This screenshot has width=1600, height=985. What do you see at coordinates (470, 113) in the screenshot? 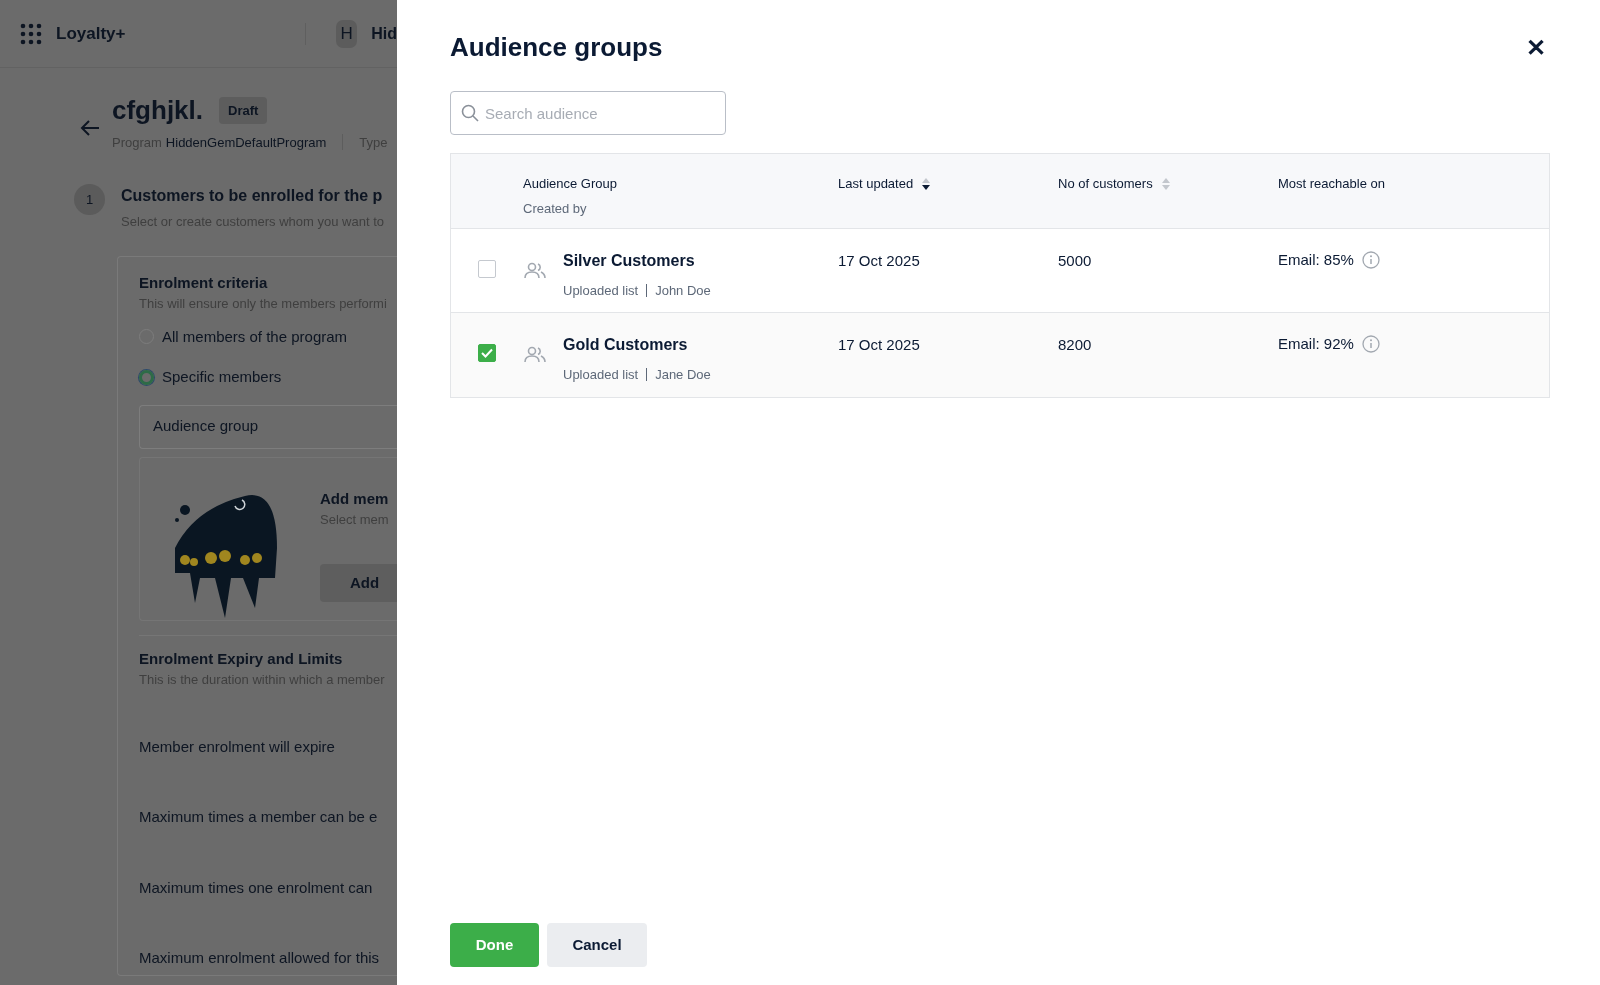
I see `search-icon` at bounding box center [470, 113].